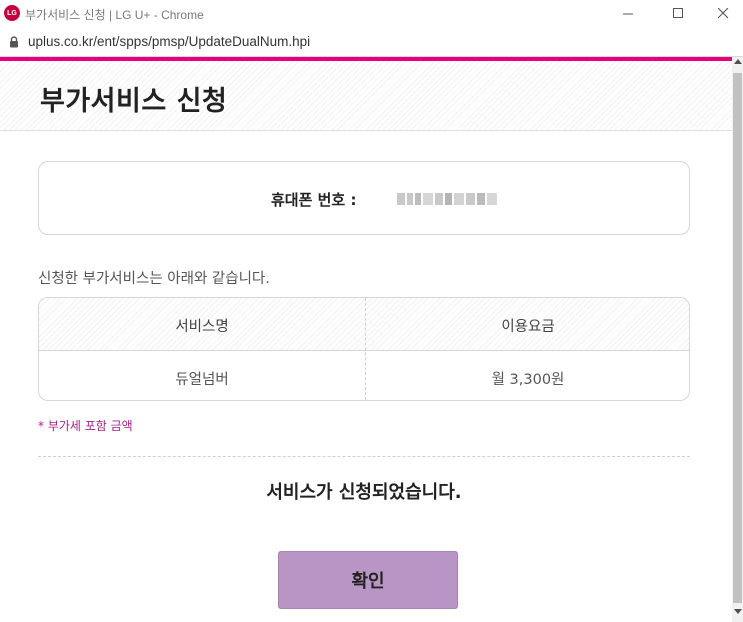  What do you see at coordinates (134, 101) in the screenshot?
I see `page-title: 부가서비스 신청` at bounding box center [134, 101].